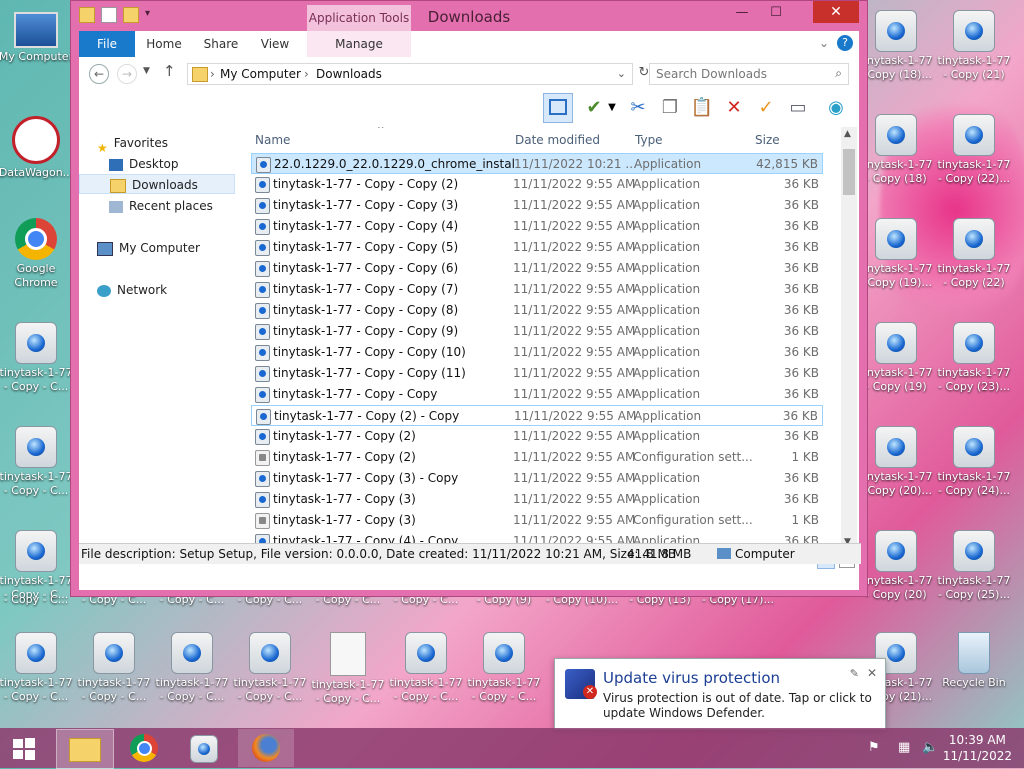 This screenshot has height=769, width=1024. Describe the element at coordinates (99, 74) in the screenshot. I see `back-button: ←` at that location.